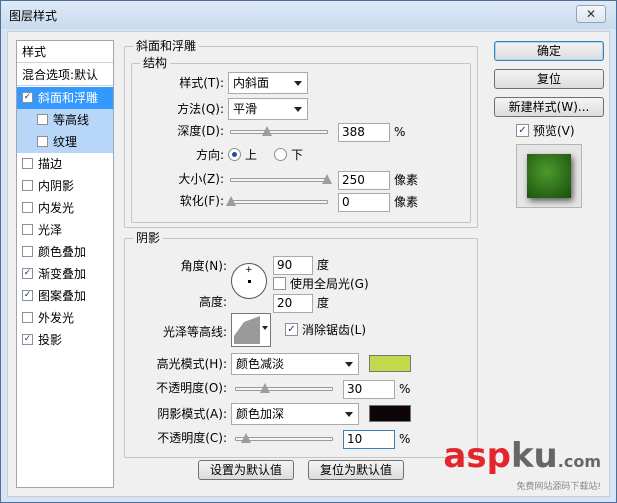  Describe the element at coordinates (369, 439) in the screenshot. I see `shadow-opacity-input: 10` at that location.